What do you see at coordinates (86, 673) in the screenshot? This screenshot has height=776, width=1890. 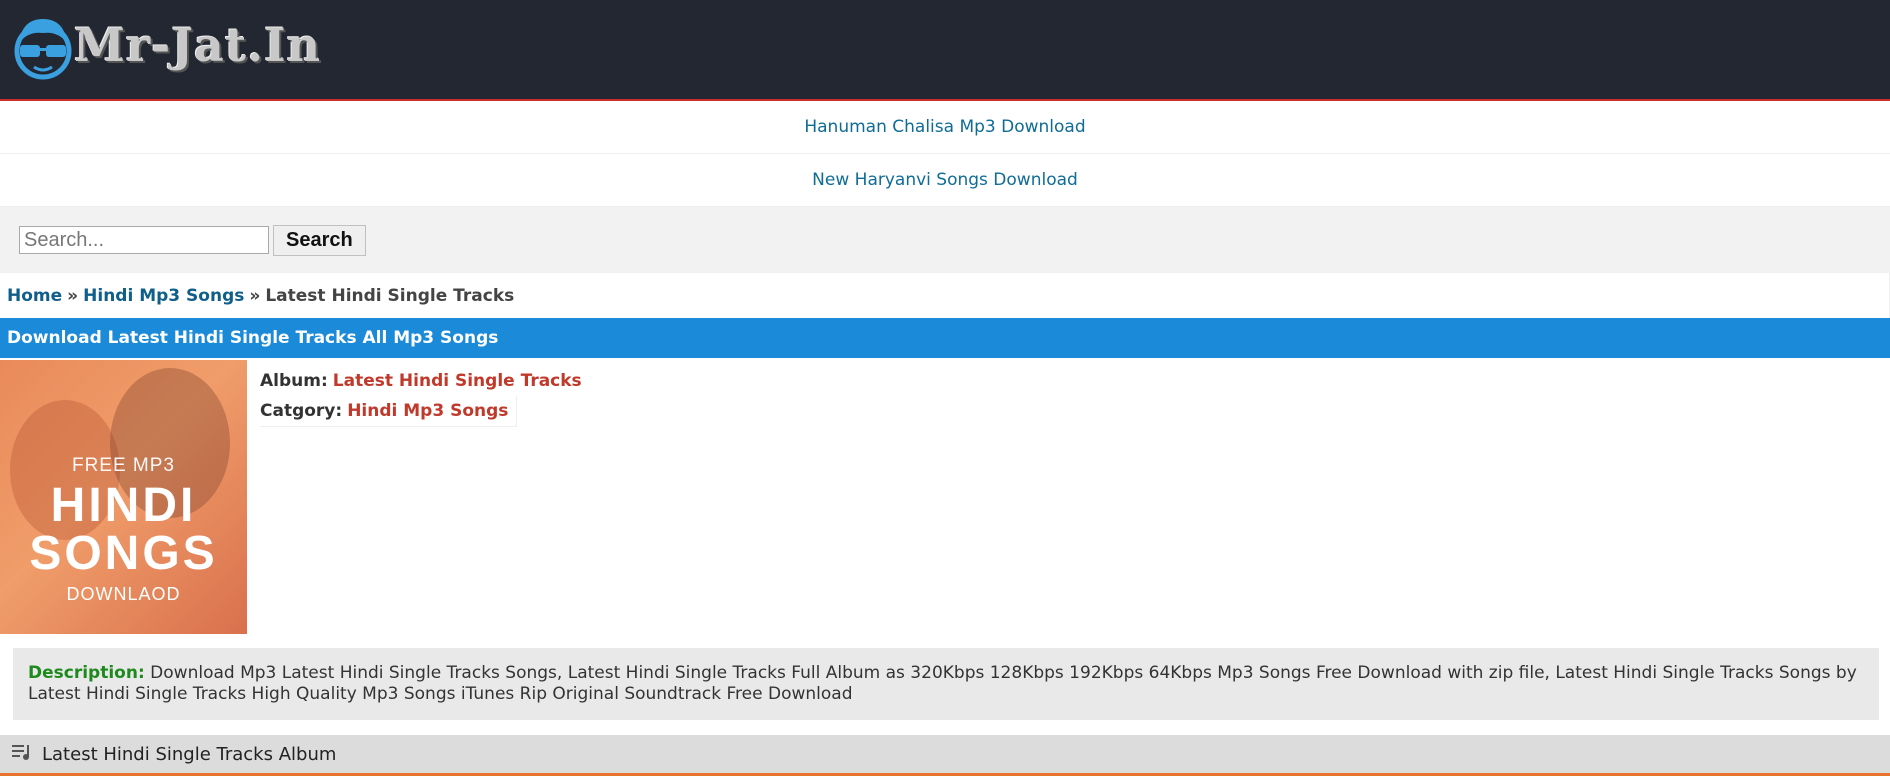 I see `description-label: Description:` at bounding box center [86, 673].